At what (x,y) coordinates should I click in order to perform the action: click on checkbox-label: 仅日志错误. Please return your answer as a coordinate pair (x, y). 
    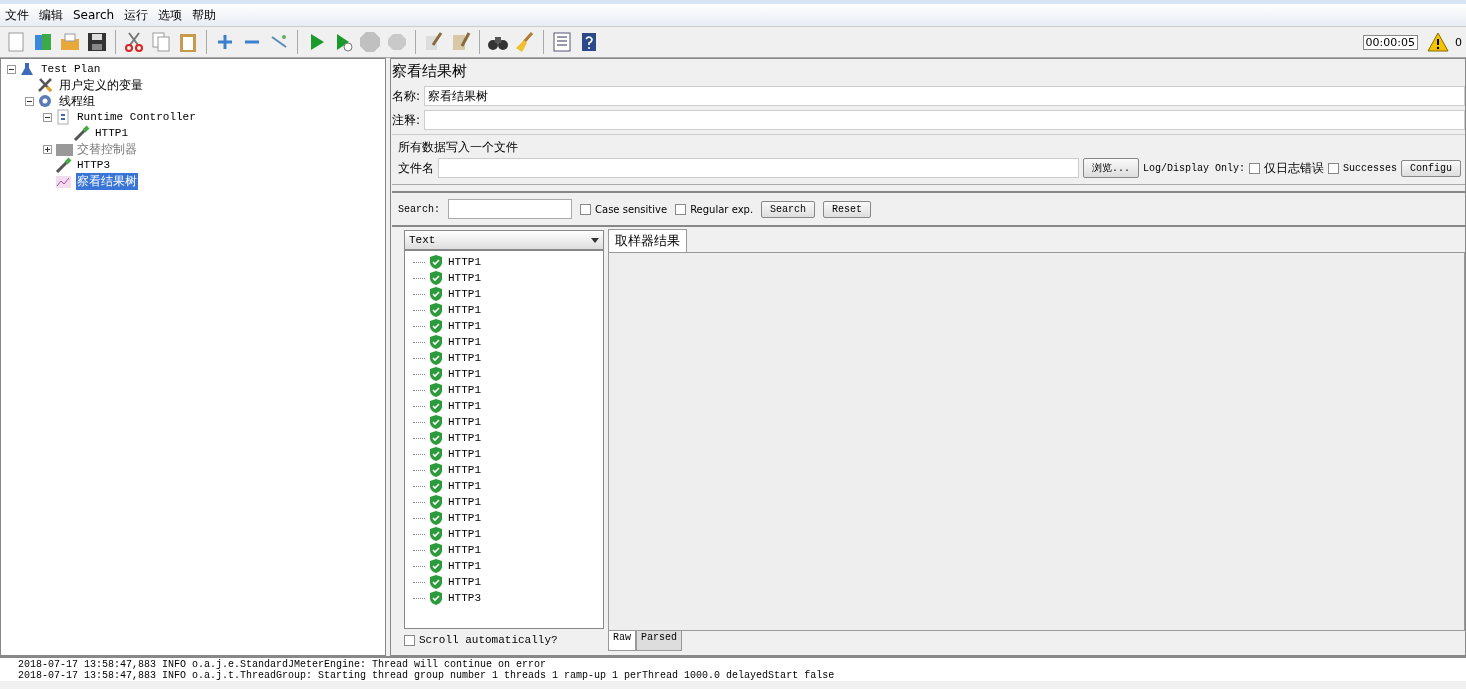
    Looking at the image, I should click on (1293, 168).